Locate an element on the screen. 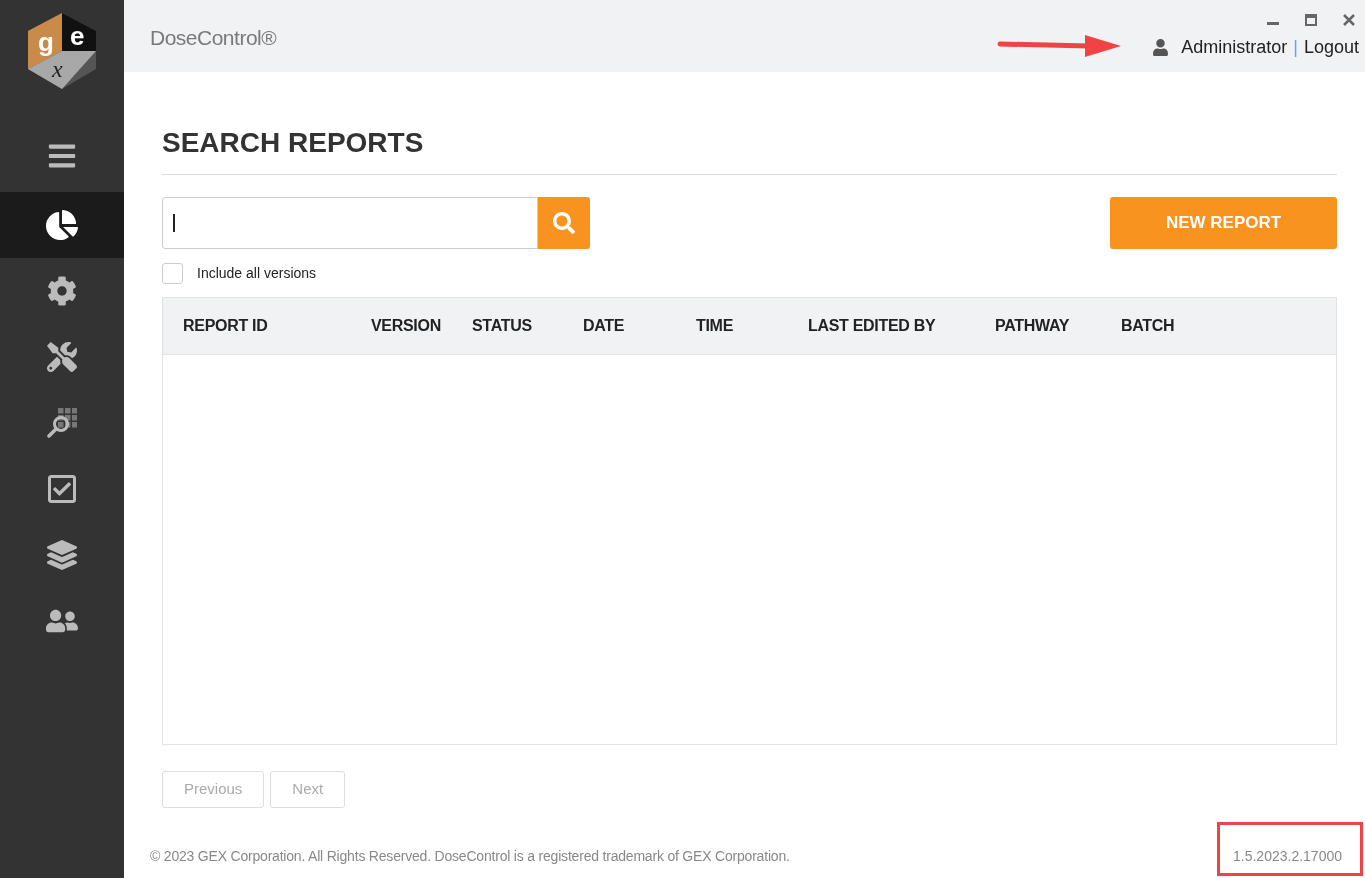  column-header: PATHWAY is located at coordinates (1033, 326).